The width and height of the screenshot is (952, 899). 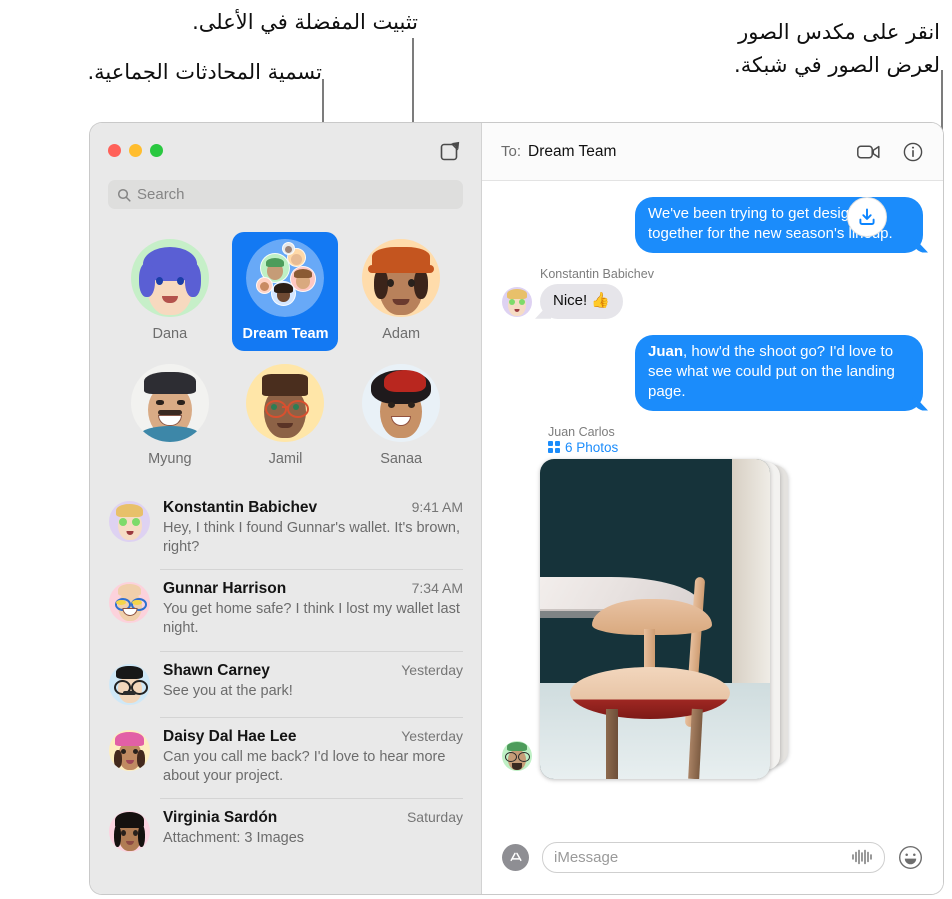 I want to click on mention-juan: Juan, so click(x=666, y=351).